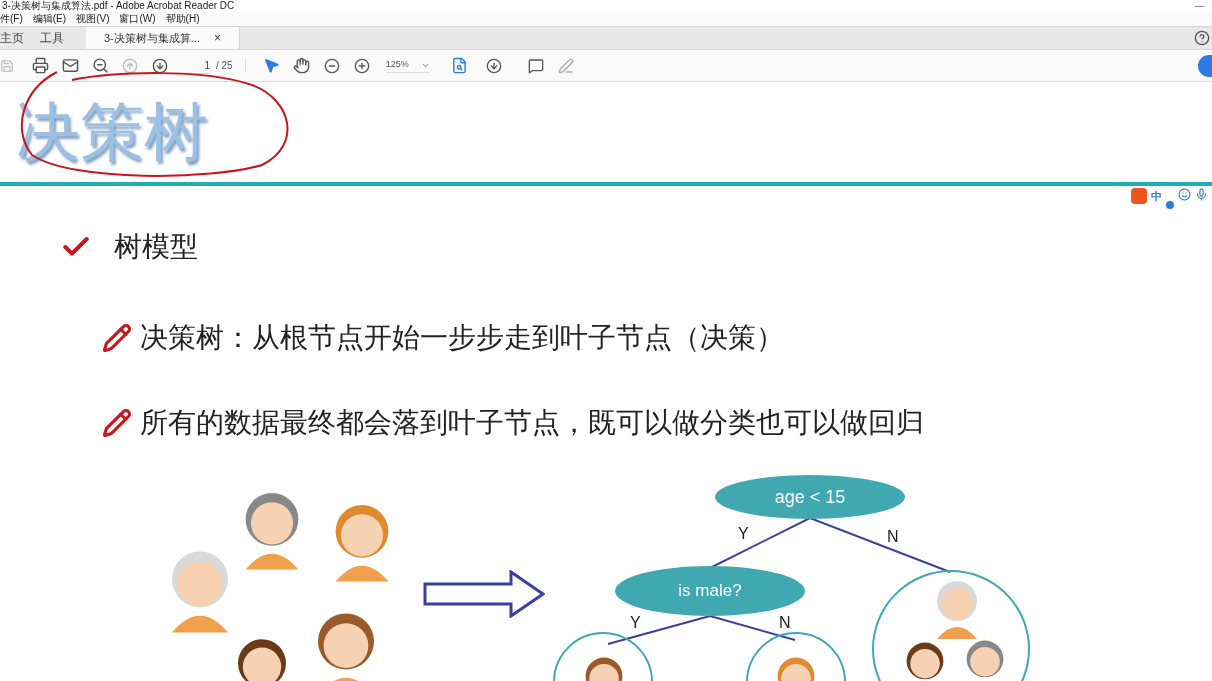 The height and width of the screenshot is (681, 1212). I want to click on zoom-out-button-icon, so click(331, 65).